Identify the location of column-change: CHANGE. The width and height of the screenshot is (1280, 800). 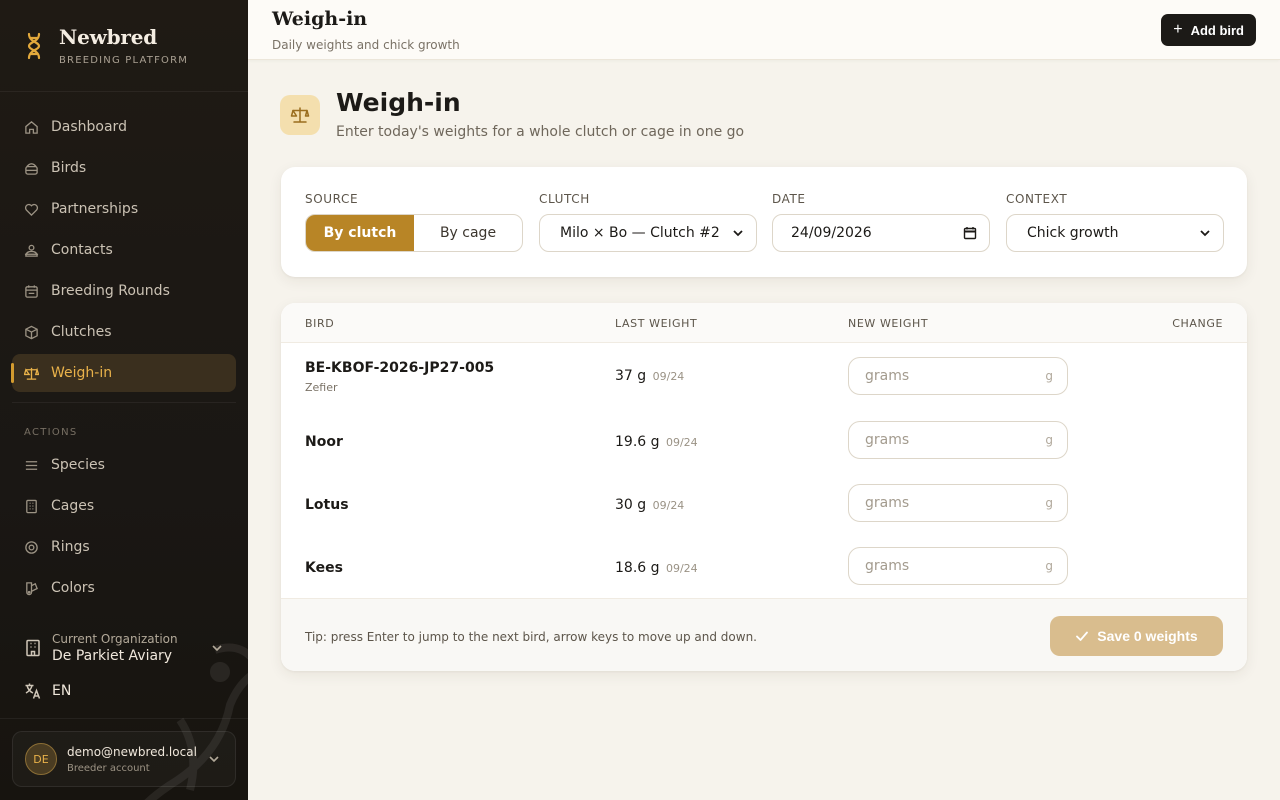
(1197, 323).